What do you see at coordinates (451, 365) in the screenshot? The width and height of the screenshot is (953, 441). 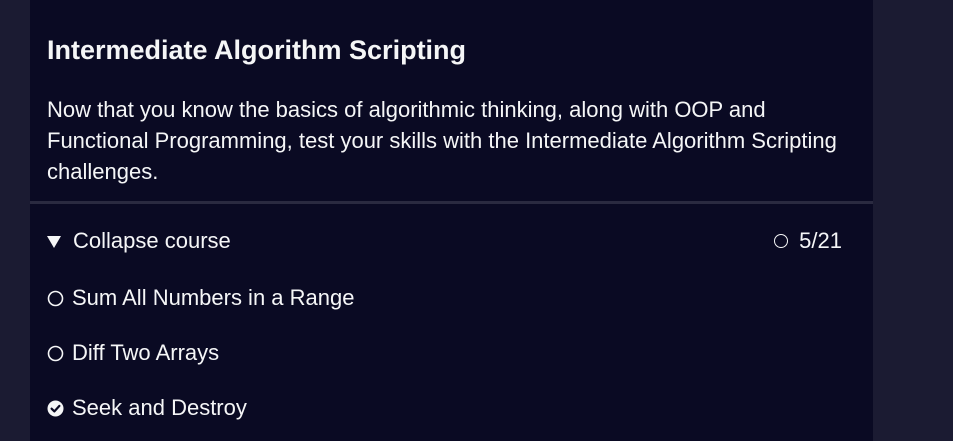 I see `challenge-item: Diff Two Arrays` at bounding box center [451, 365].